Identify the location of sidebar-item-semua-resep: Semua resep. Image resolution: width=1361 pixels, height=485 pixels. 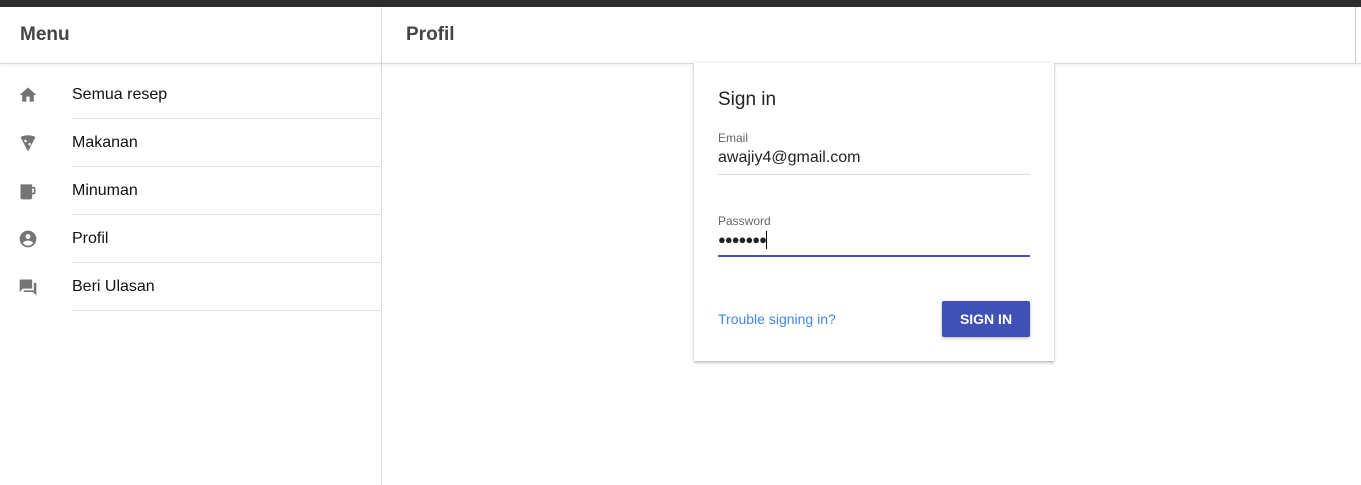
(190, 95).